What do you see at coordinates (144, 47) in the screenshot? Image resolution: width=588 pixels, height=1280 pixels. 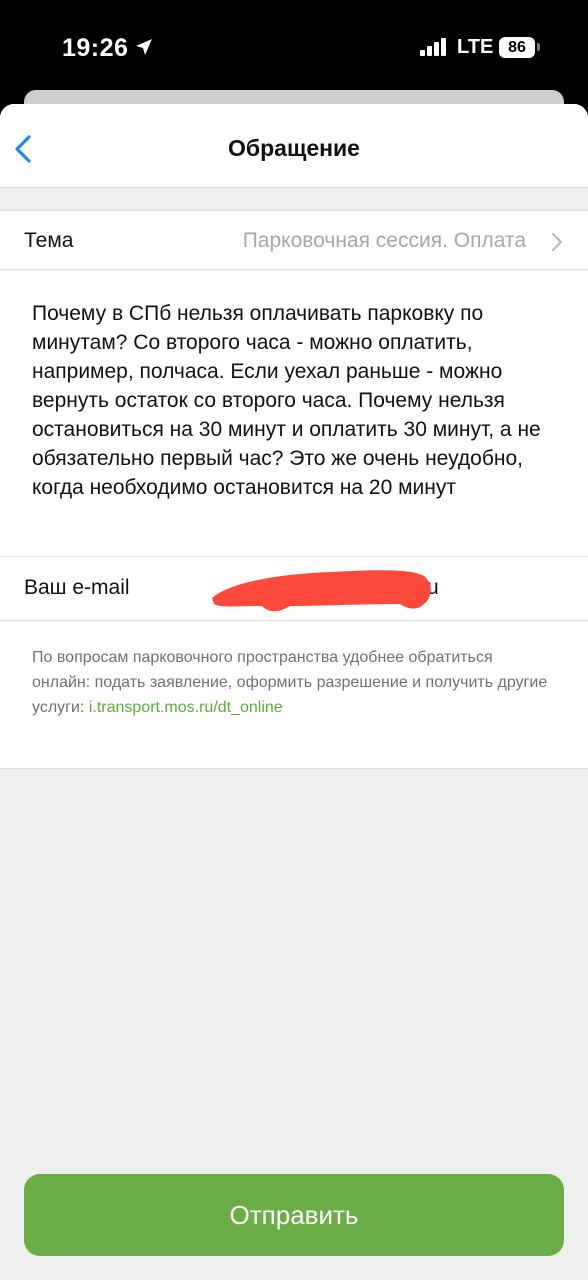 I see `location-arrow-icon` at bounding box center [144, 47].